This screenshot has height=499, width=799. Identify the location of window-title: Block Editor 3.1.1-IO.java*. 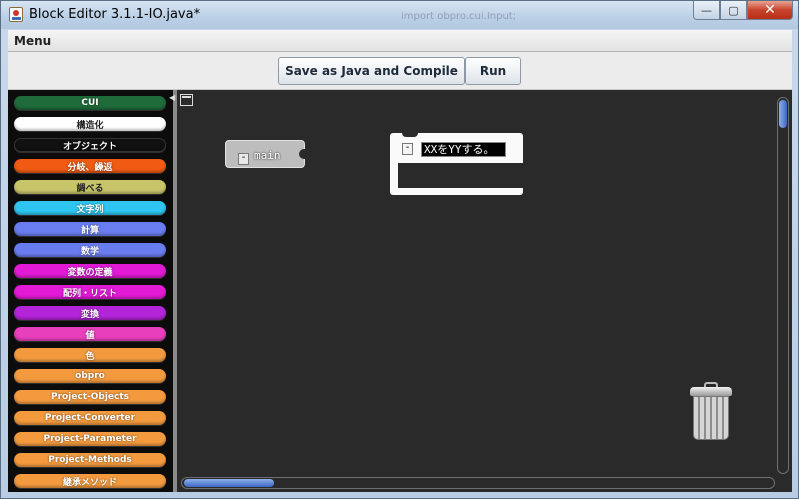
(115, 14).